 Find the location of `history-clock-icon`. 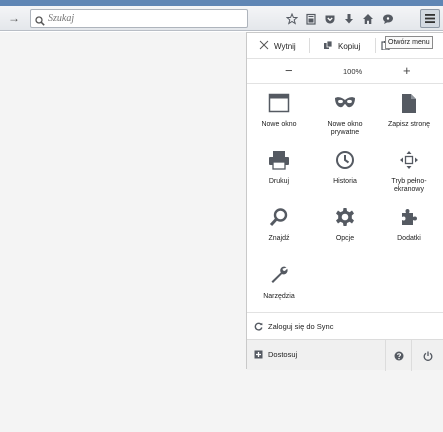

history-clock-icon is located at coordinates (345, 160).